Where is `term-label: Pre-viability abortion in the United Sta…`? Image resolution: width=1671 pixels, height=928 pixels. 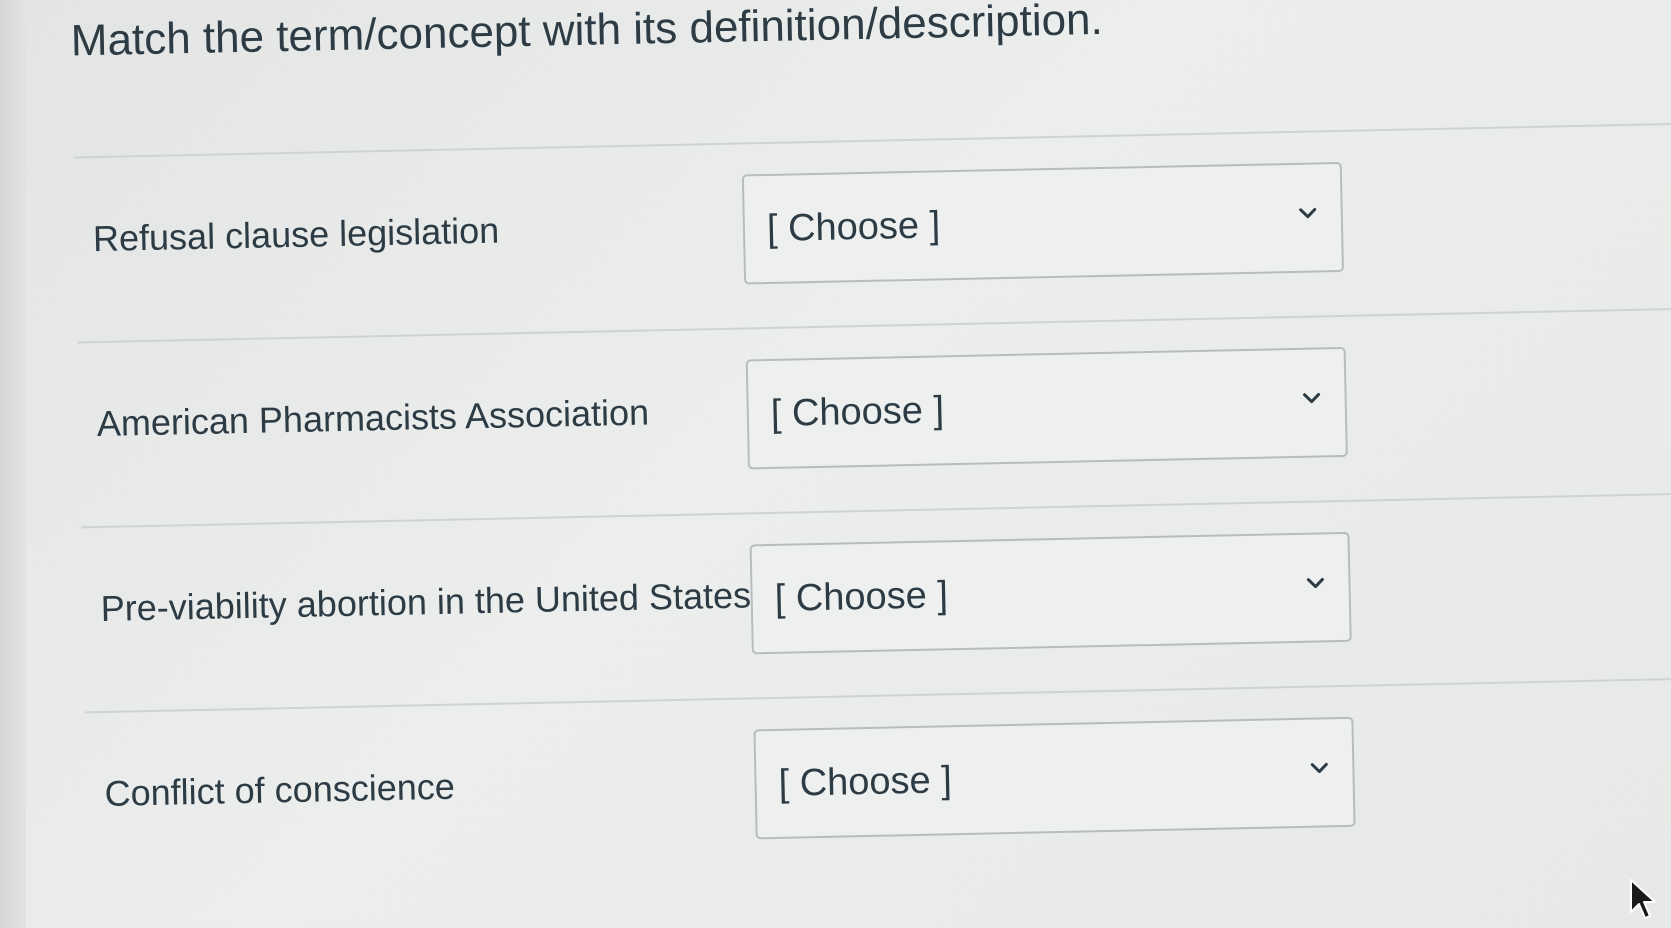 term-label: Pre-viability abortion in the United Sta… is located at coordinates (426, 602).